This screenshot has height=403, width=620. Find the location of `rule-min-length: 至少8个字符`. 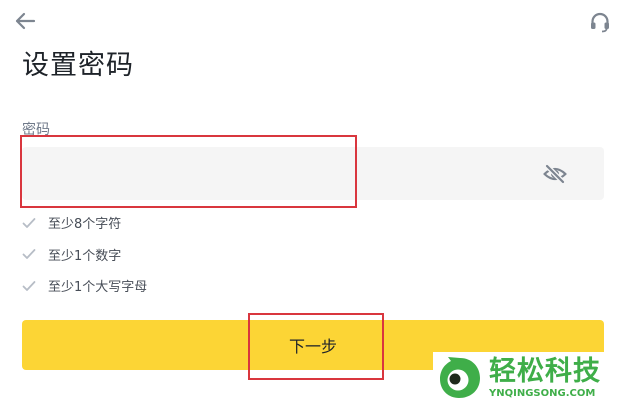

rule-min-length: 至少8个字符 is located at coordinates (84, 223).